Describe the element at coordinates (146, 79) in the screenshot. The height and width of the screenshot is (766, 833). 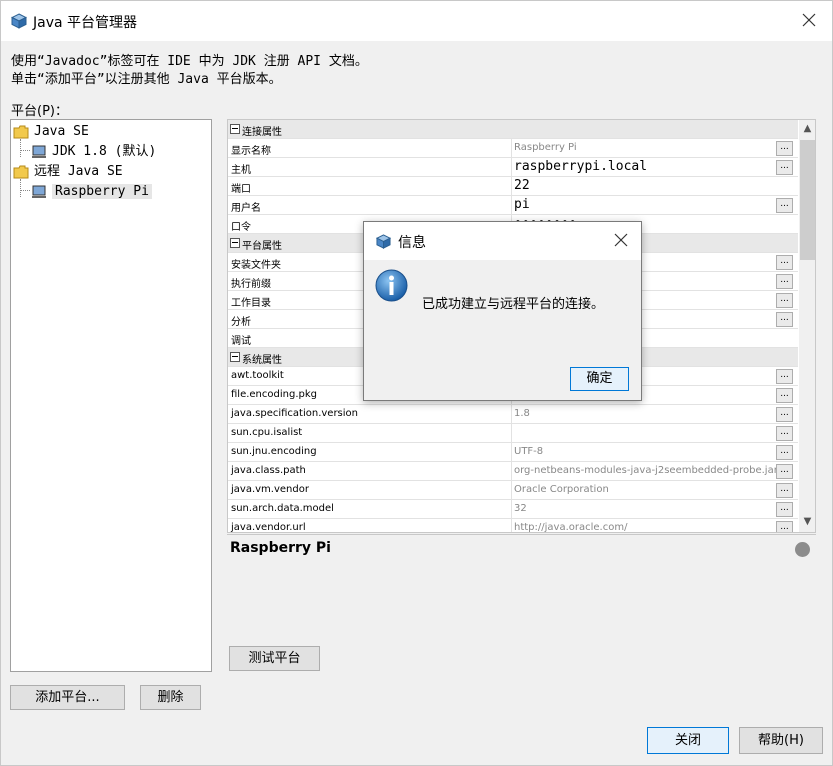
I see `description-line-2: 单击“添加平台”以注册其他 Java 平台版本。` at that location.